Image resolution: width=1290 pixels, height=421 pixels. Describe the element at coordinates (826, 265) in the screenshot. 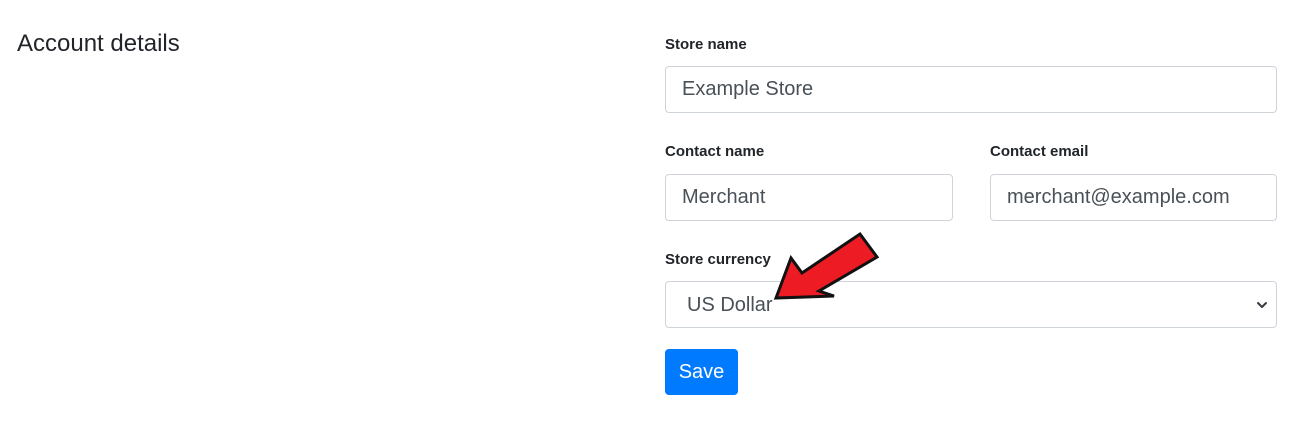

I see `red-pointer-arrow-icon` at that location.